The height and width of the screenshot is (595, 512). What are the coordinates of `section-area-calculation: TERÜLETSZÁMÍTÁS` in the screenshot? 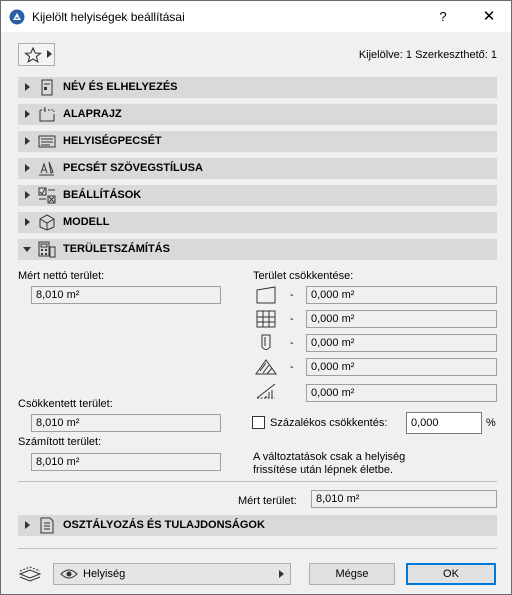 It's located at (257, 249).